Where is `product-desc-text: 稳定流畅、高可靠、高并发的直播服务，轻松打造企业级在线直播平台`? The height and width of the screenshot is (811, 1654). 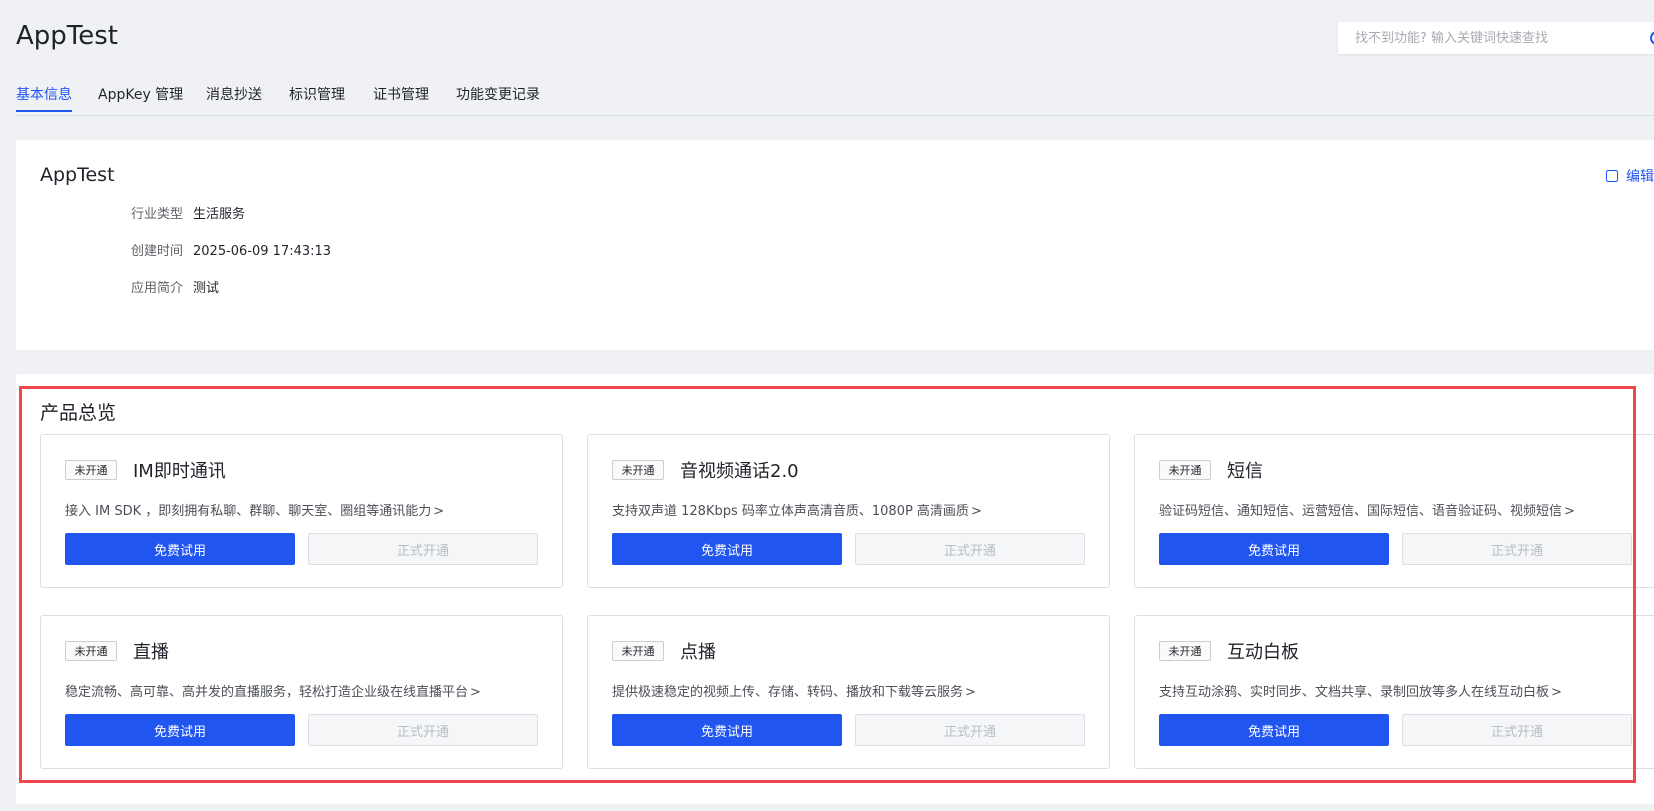 product-desc-text: 稳定流畅、高可靠、高并发的直播服务，轻松打造企业级在线直播平台 is located at coordinates (267, 692).